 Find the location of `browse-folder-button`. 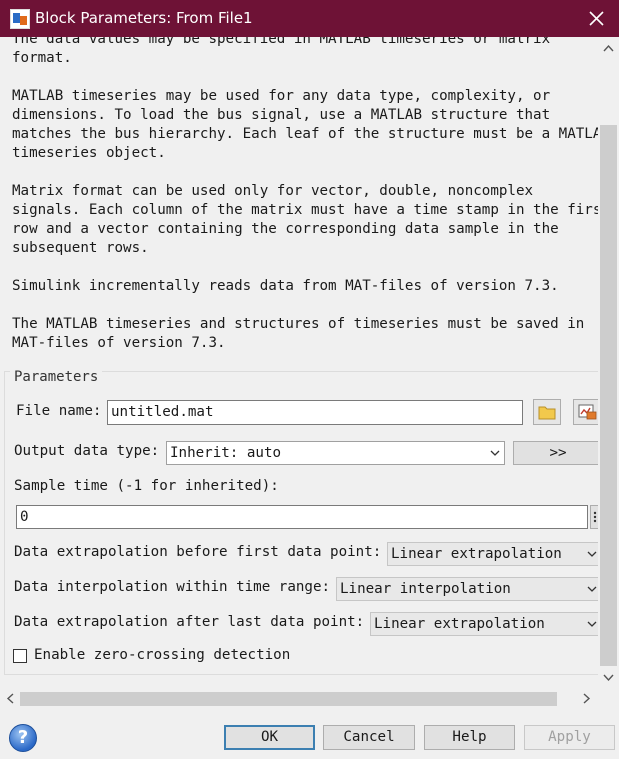

browse-folder-button is located at coordinates (547, 412).